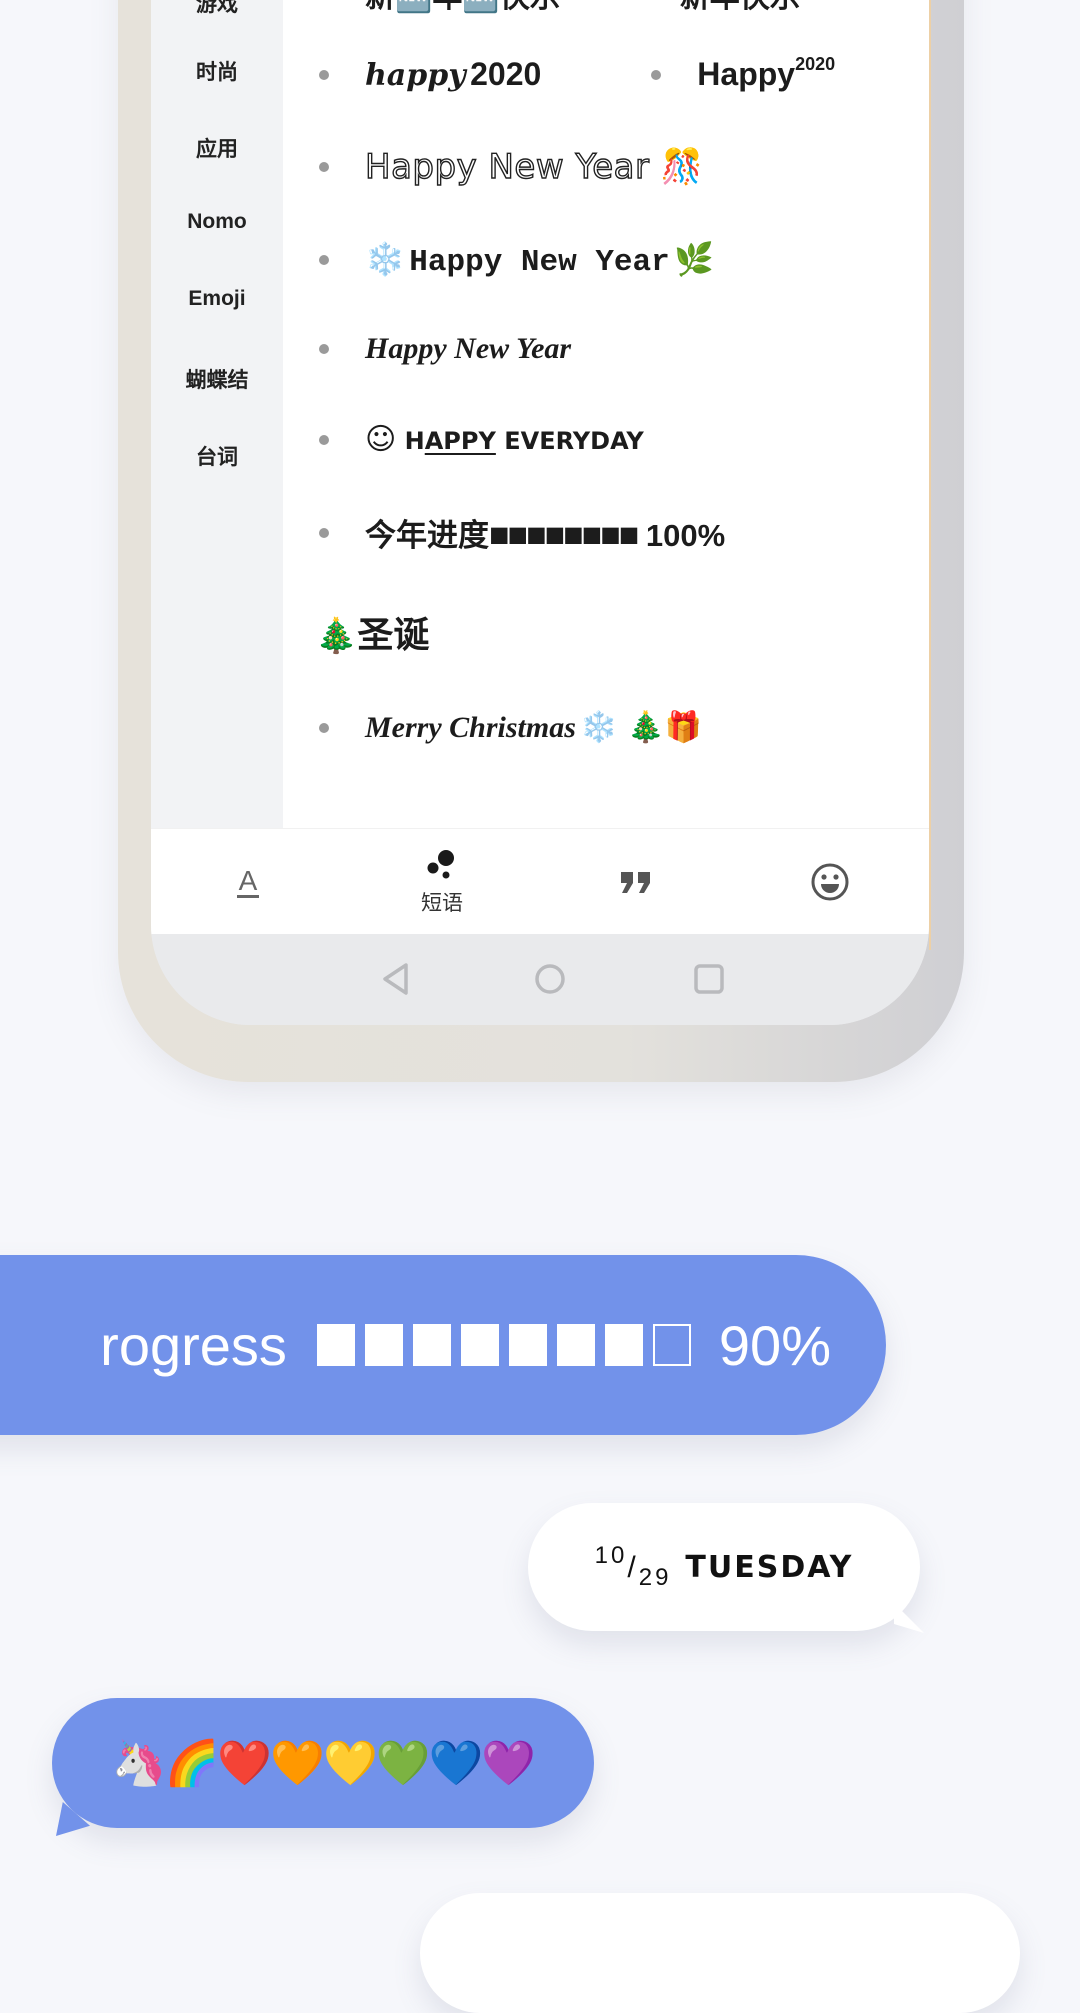 The height and width of the screenshot is (2013, 1080). Describe the element at coordinates (564, 535) in the screenshot. I see `progress-blocks: ■■■■■■■■` at that location.